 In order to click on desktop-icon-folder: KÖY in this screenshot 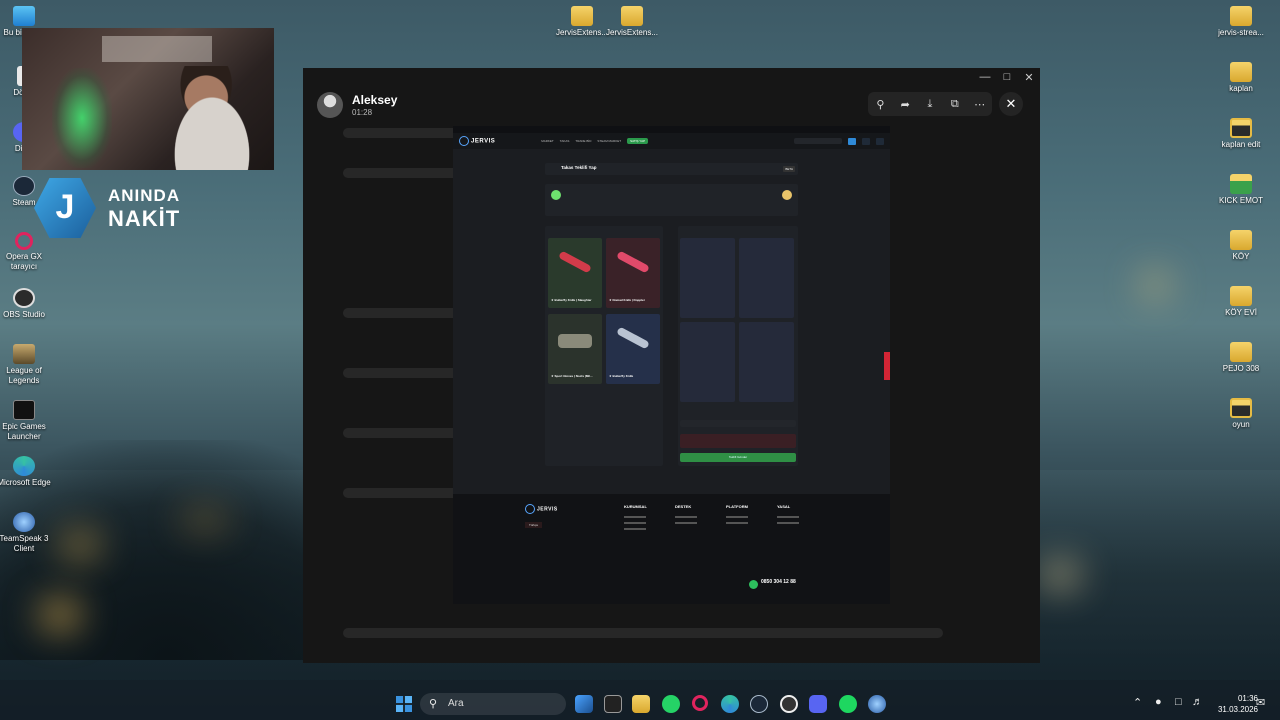, I will do `click(1241, 246)`.